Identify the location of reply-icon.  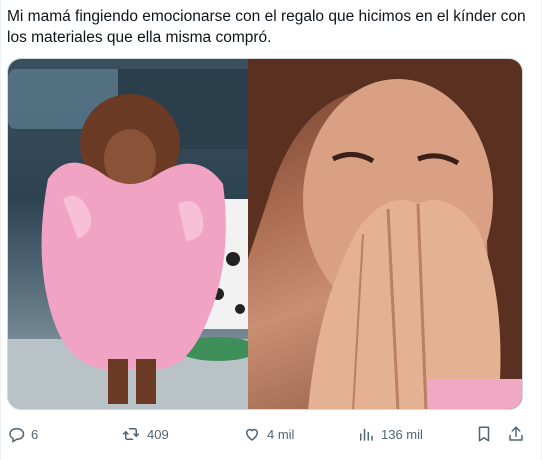
(16, 434).